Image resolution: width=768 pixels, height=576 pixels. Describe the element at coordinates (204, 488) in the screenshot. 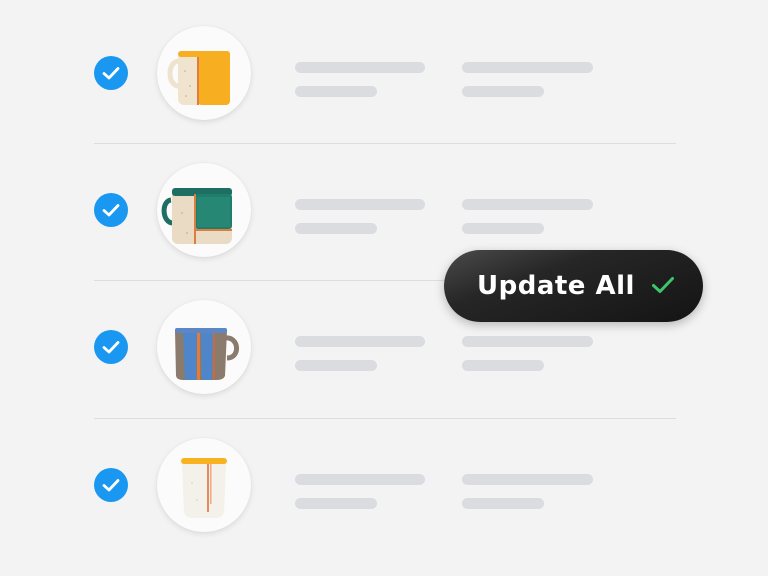

I see `white-yellow-cup-image` at that location.